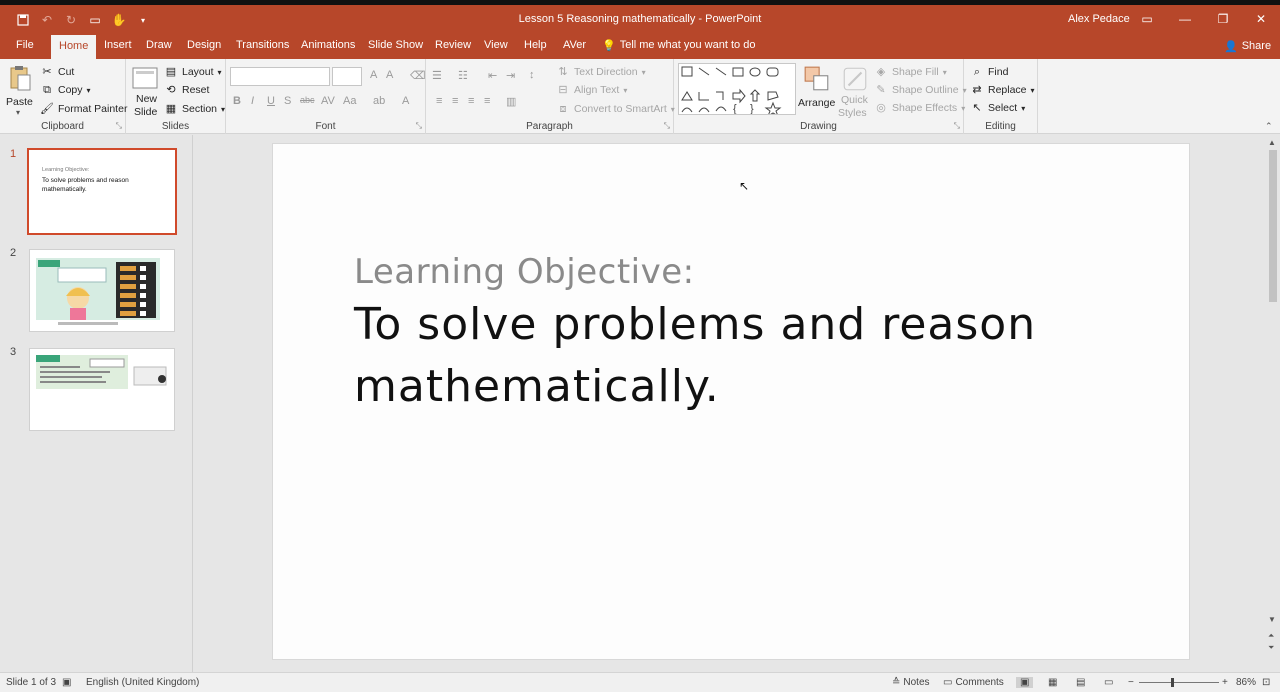  I want to click on cut-button: ✂ Cut, so click(57, 72).